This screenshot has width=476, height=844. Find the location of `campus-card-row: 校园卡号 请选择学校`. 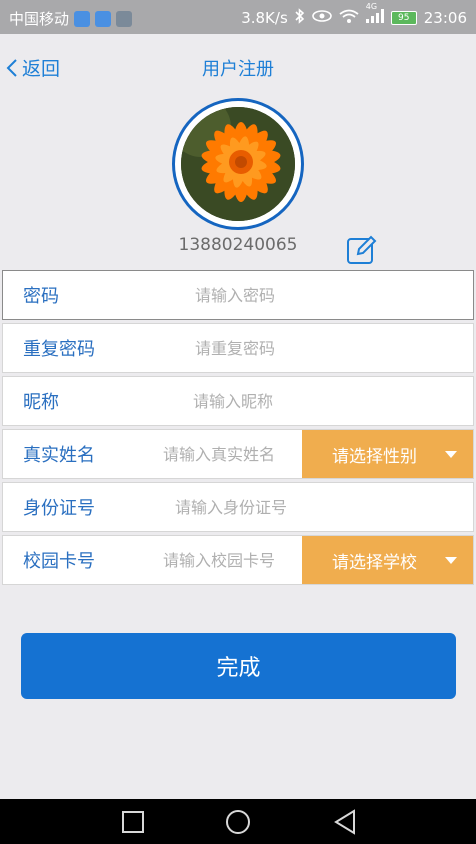

campus-card-row: 校园卡号 请选择学校 is located at coordinates (238, 560).